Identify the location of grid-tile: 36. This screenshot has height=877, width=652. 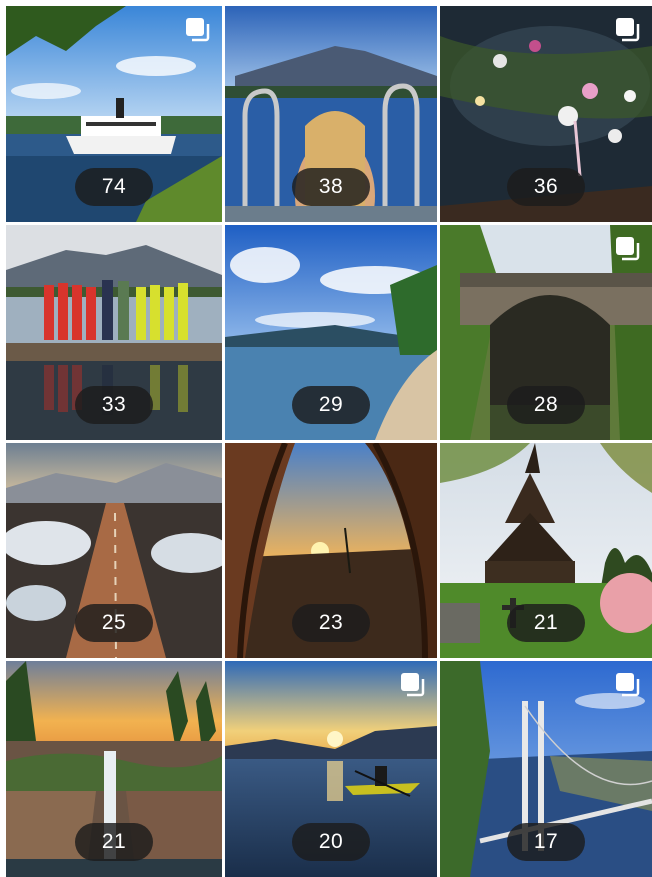
(546, 114).